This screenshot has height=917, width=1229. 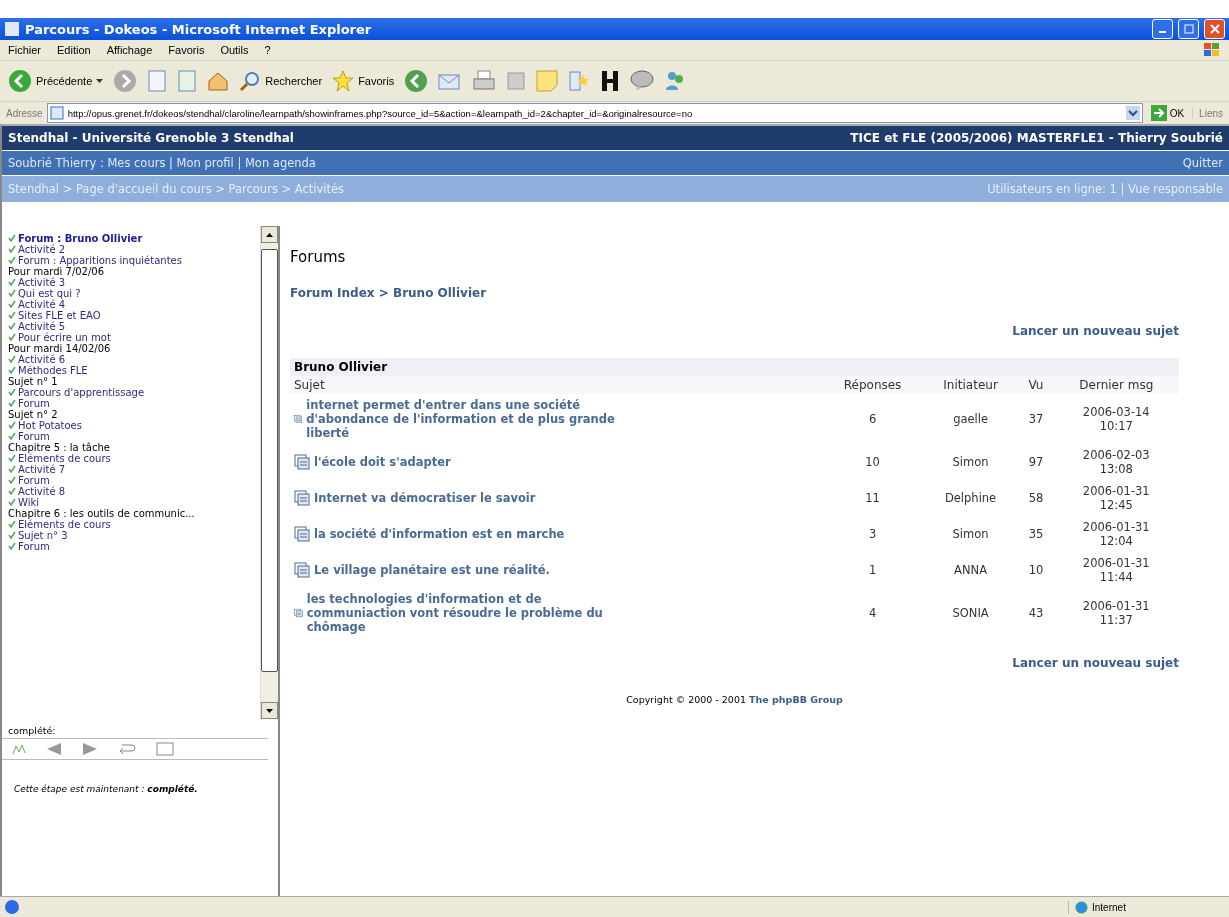 I want to click on lesson-step-link: Forum : Apparitions inquiétantes, so click(x=104, y=260).